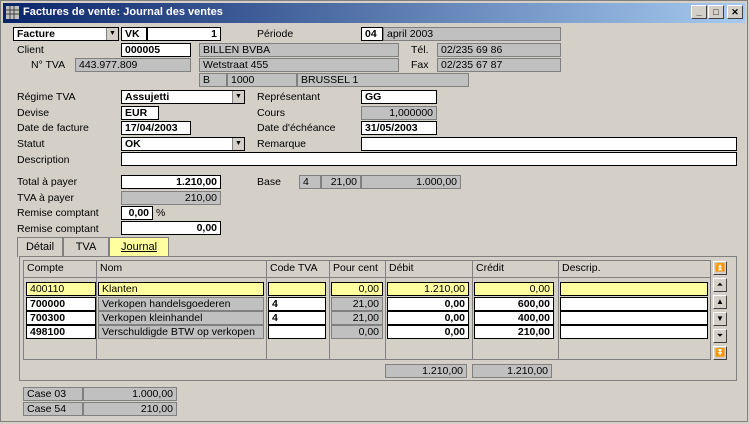 Image resolution: width=750 pixels, height=424 pixels. I want to click on tab-tva-label: TVA, so click(86, 247).